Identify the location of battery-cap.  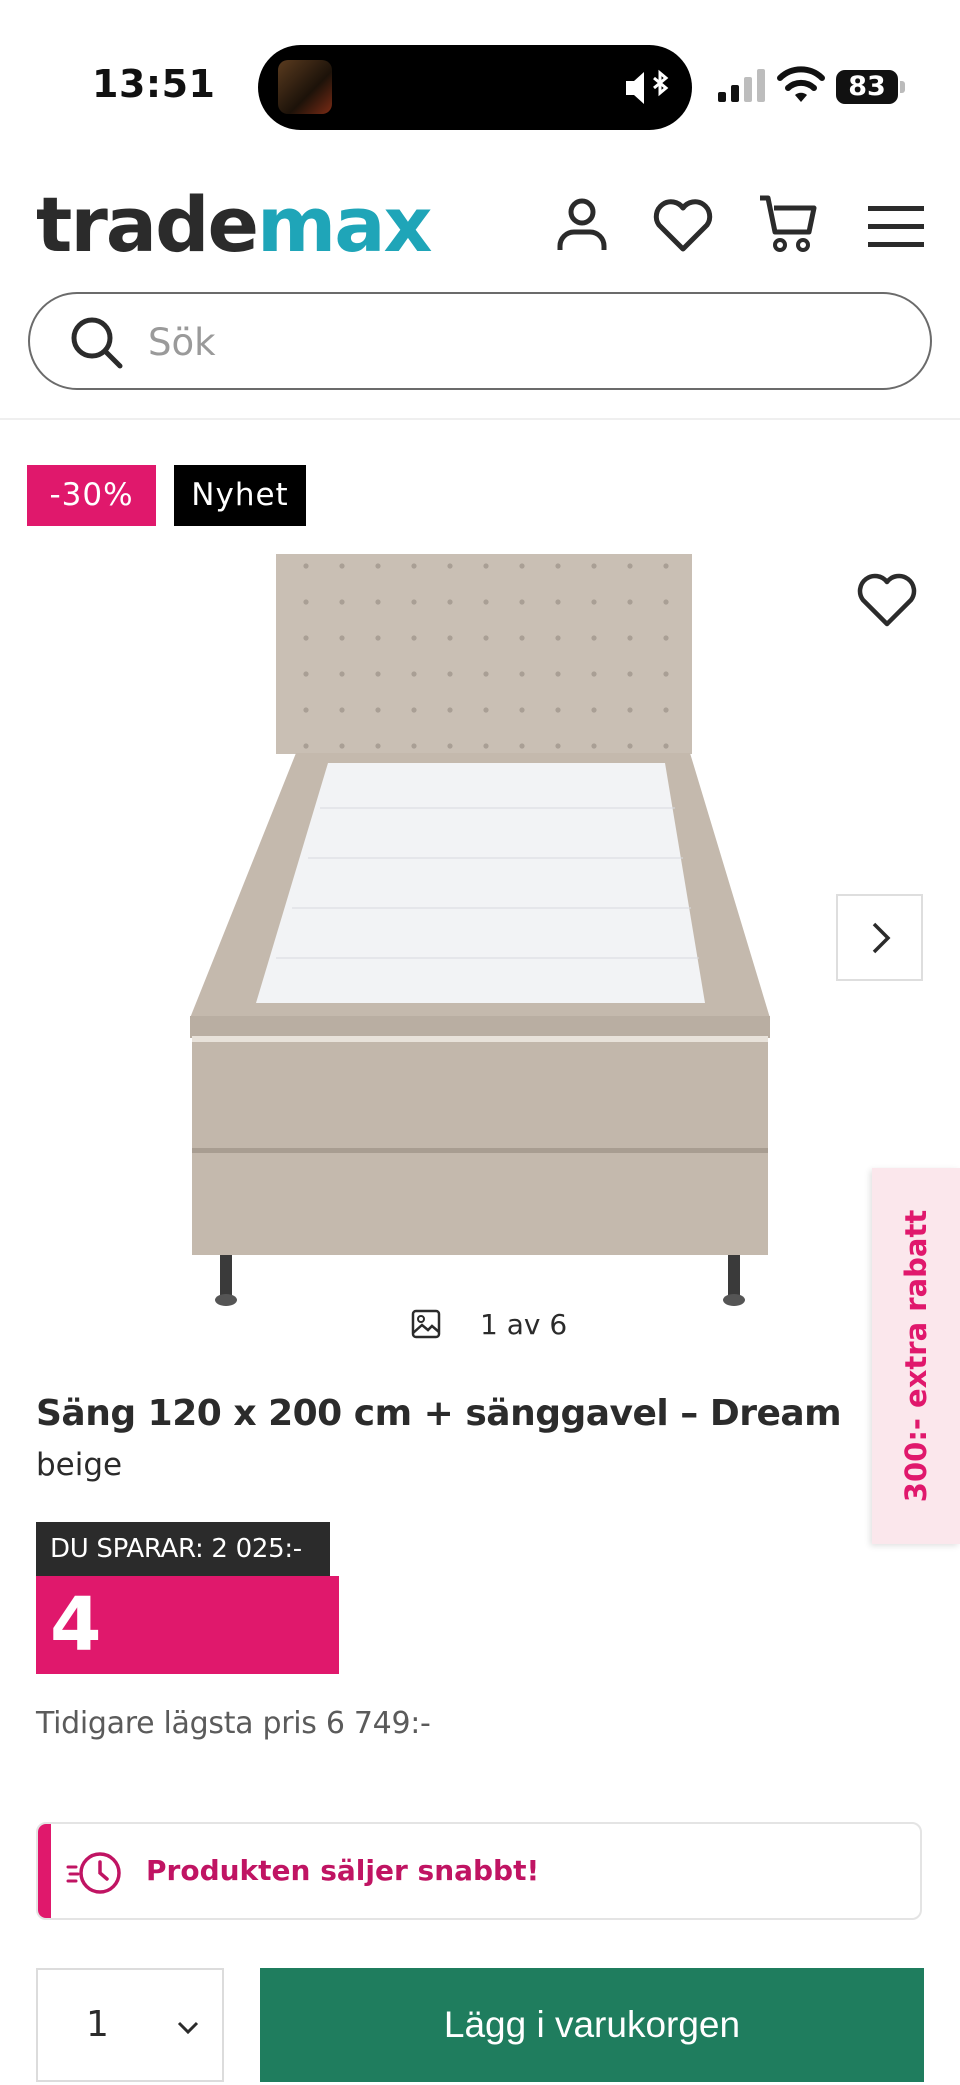
(902, 87).